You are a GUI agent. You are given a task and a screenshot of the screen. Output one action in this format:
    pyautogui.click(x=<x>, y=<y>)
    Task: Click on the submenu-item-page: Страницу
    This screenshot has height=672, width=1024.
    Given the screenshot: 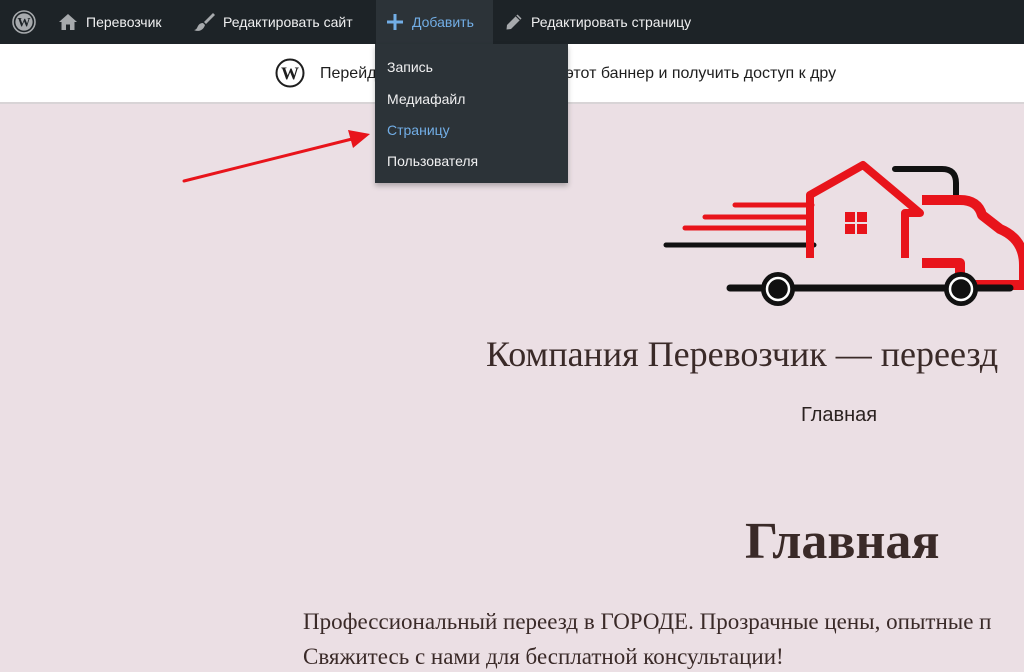 What is the action you would take?
    pyautogui.click(x=418, y=130)
    